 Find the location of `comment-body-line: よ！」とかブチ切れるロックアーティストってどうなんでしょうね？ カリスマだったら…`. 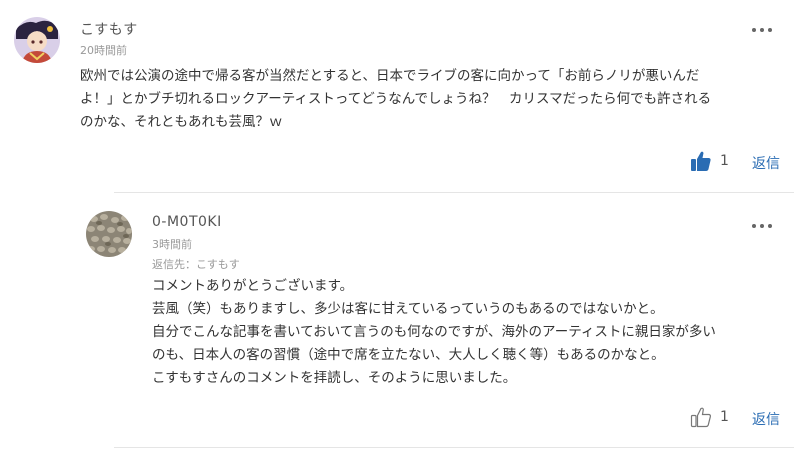

comment-body-line: よ！」とかブチ切れるロックアーティストってどうなんでしょうね？ カリスマだったら… is located at coordinates (396, 99).